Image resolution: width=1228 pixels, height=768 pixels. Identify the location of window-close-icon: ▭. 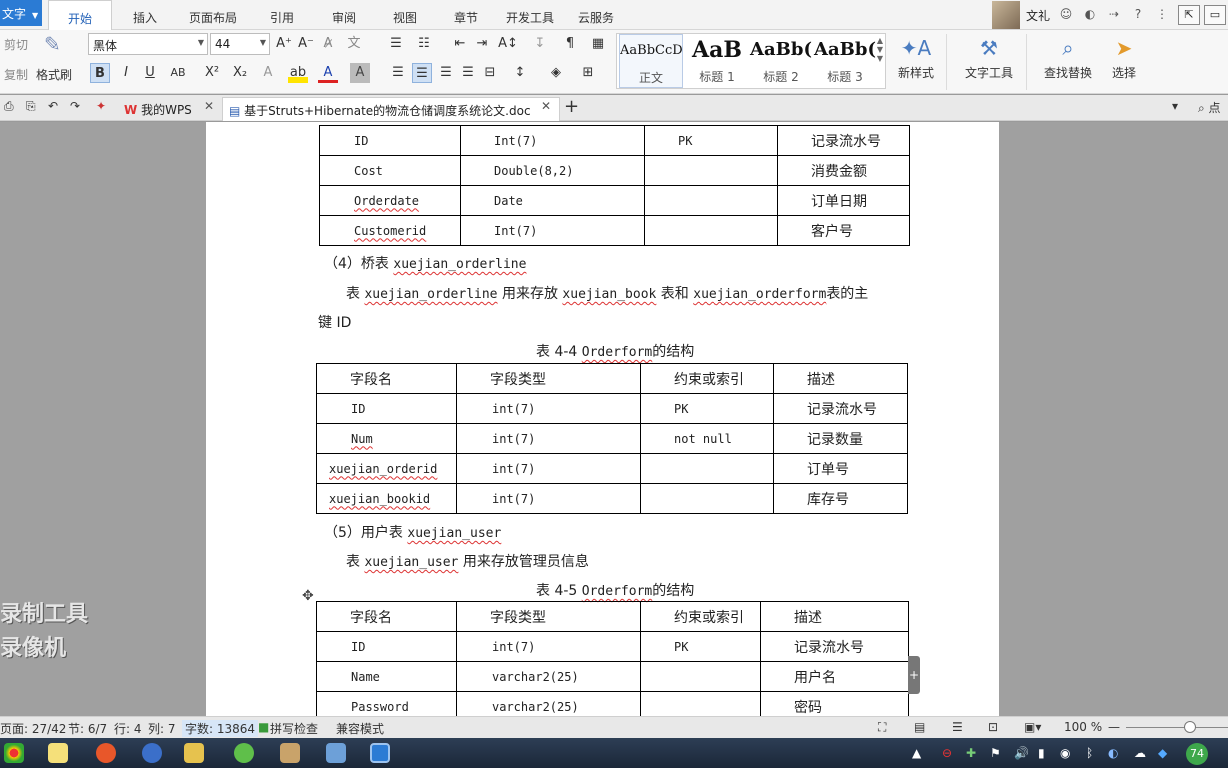
(1215, 15).